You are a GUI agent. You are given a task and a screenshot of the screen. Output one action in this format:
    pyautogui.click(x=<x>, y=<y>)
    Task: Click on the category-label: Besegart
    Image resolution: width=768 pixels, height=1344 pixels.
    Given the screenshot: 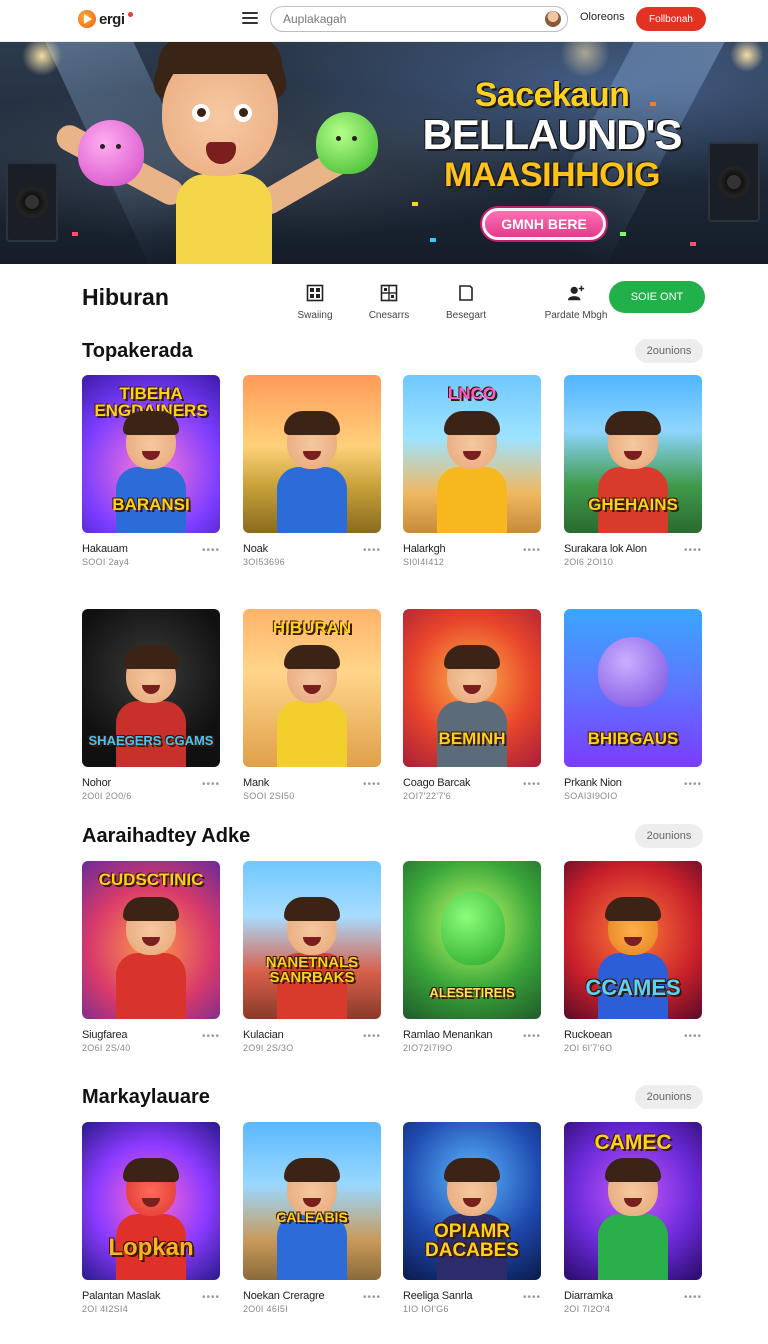 What is the action you would take?
    pyautogui.click(x=466, y=315)
    